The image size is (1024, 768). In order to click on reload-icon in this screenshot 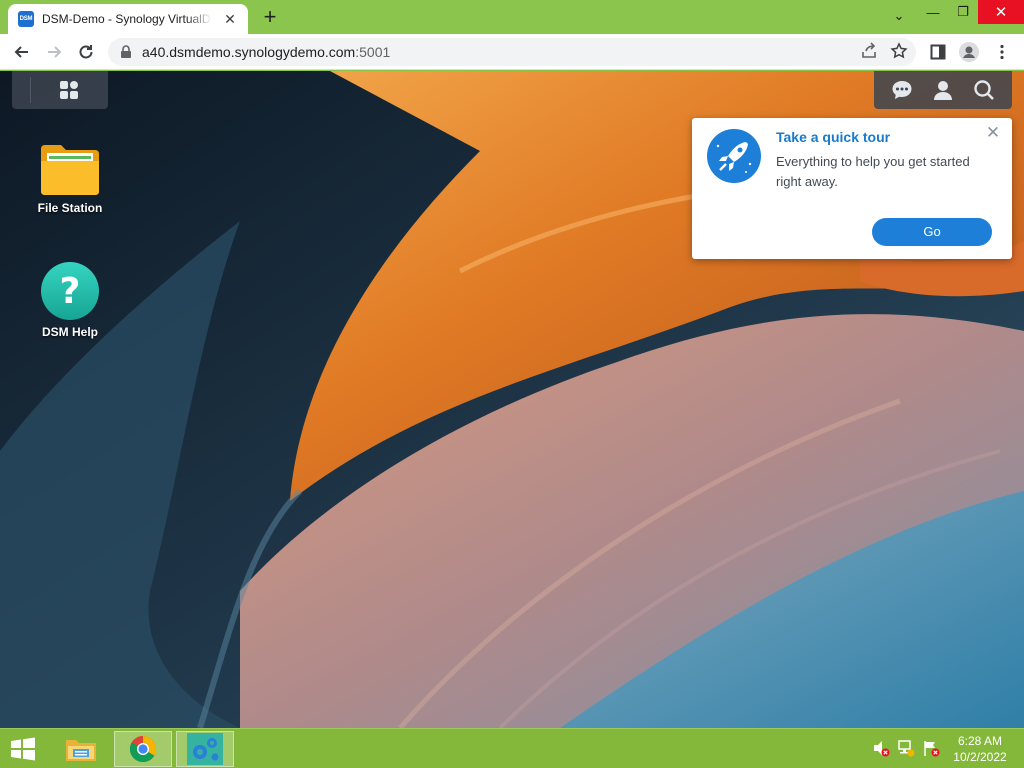, I will do `click(86, 52)`.